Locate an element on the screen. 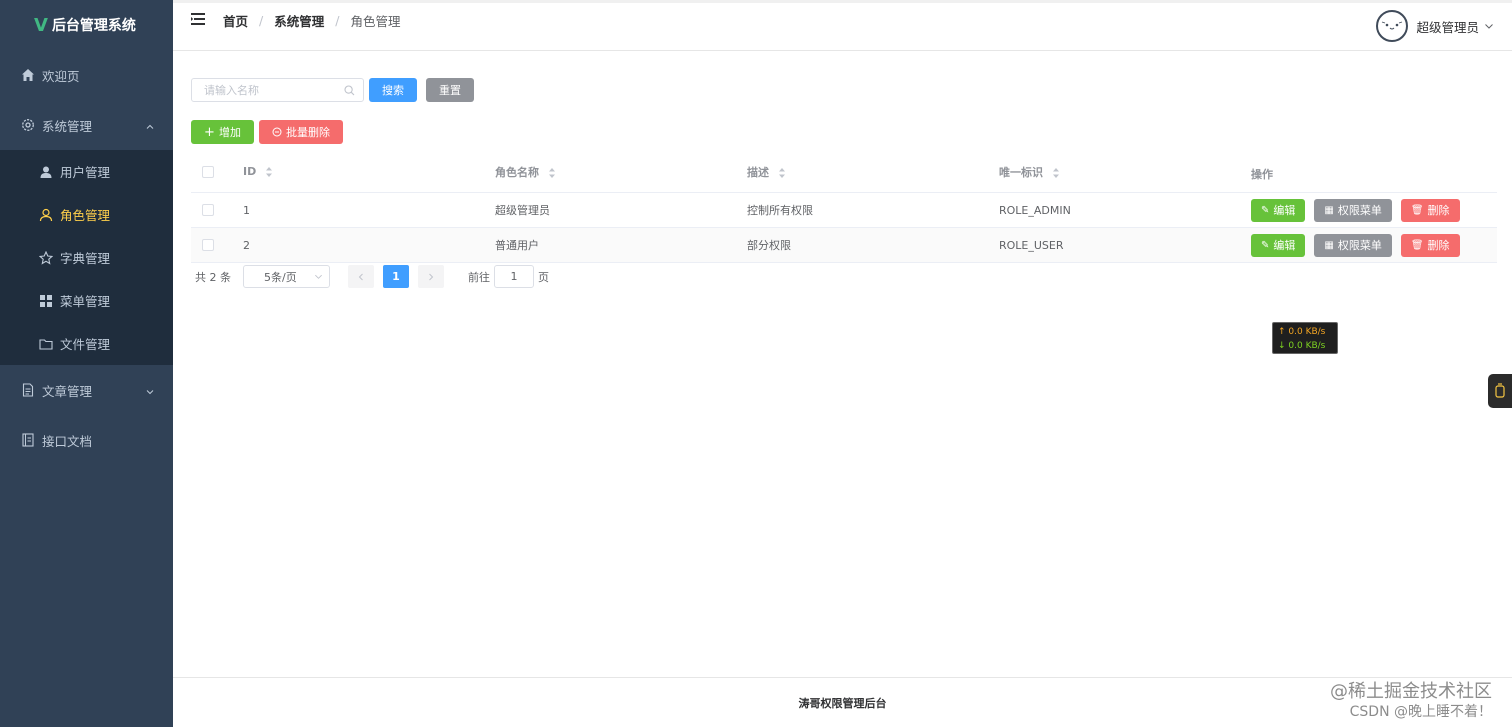  column-header-key: 唯一标识 is located at coordinates (1125, 172).